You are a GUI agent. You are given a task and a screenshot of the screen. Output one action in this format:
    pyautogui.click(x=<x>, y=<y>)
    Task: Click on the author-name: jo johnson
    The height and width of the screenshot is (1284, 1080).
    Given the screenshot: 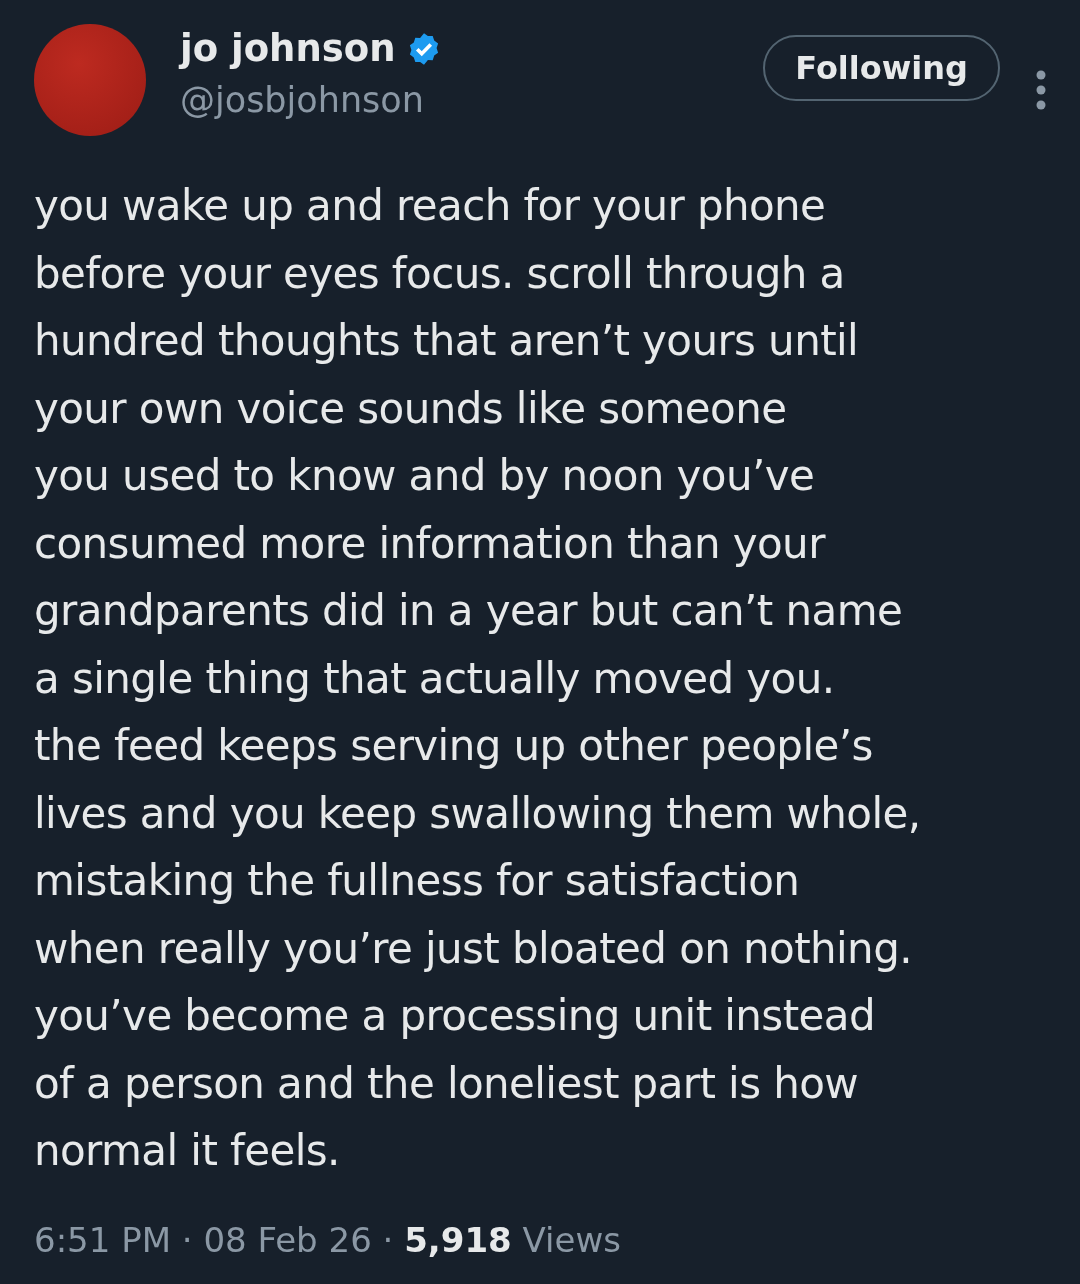 What is the action you would take?
    pyautogui.click(x=288, y=49)
    